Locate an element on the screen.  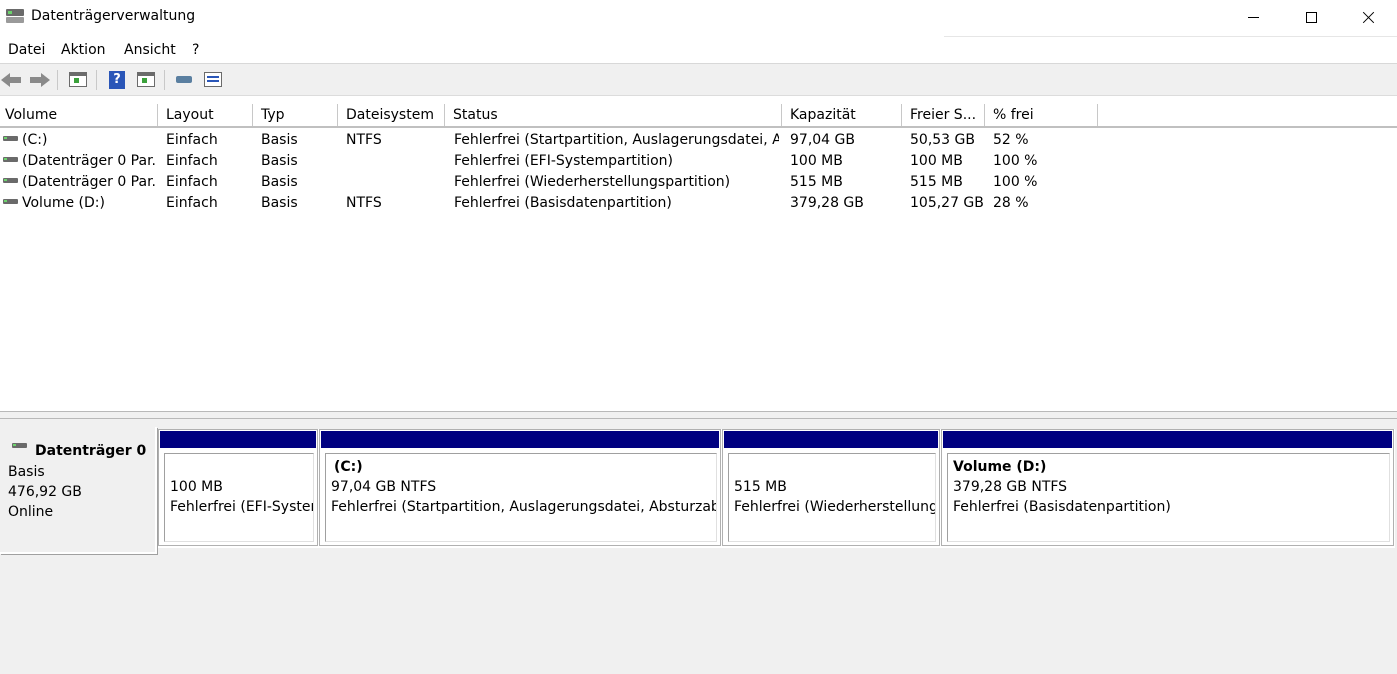
menu-help: ? is located at coordinates (195, 50).